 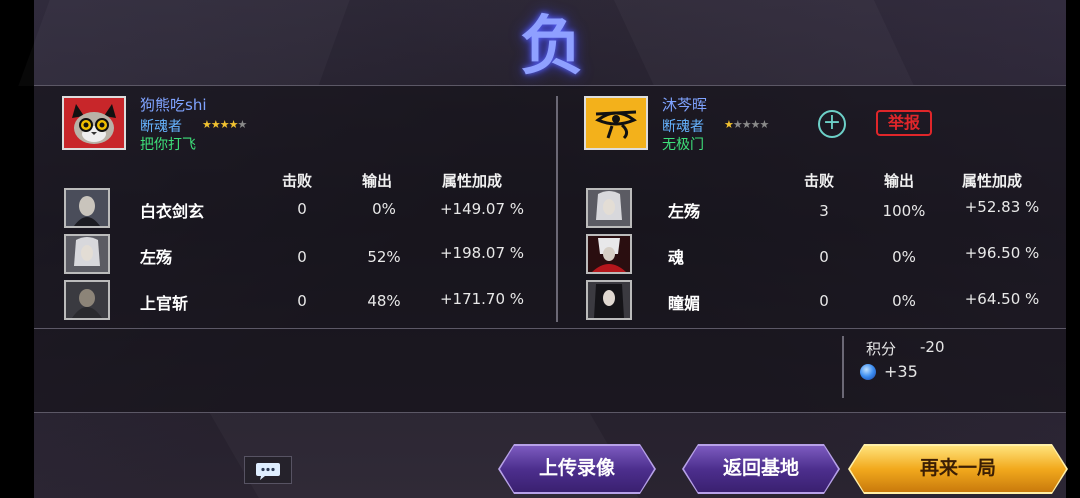 I want to click on cat-face-icon, so click(x=94, y=124).